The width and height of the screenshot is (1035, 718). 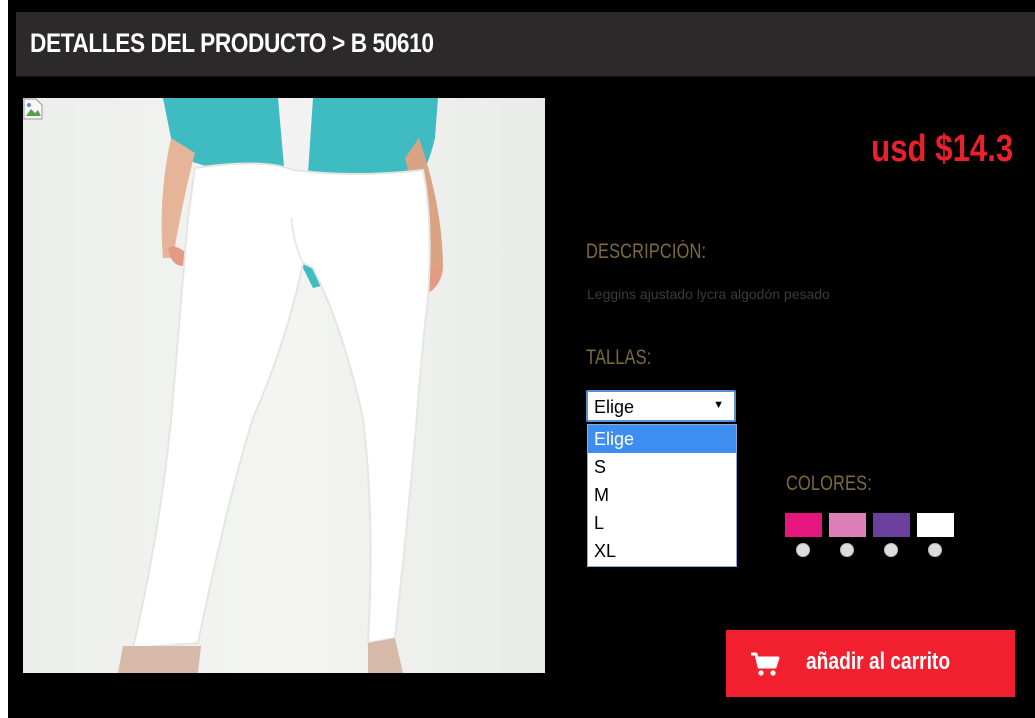 I want to click on page-title: DETALLES DEL PRODUCTO > B 50610, so click(x=232, y=43).